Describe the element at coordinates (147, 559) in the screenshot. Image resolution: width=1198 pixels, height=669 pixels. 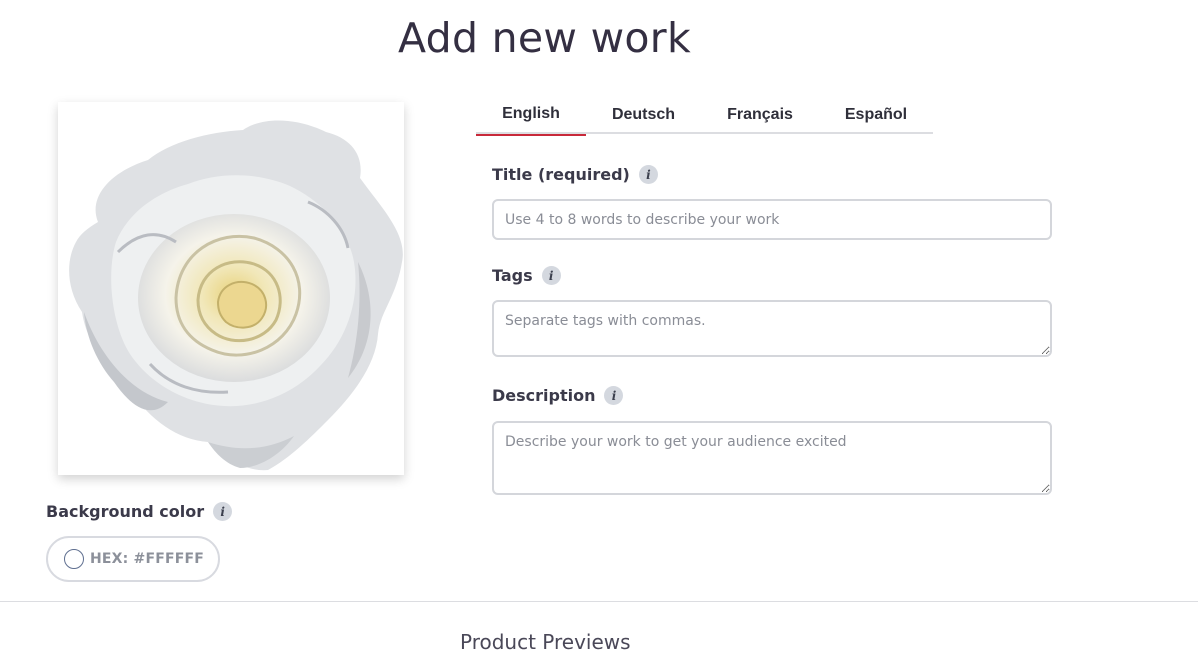
I see `hex-value-label: HEX: #FFFFFF` at that location.